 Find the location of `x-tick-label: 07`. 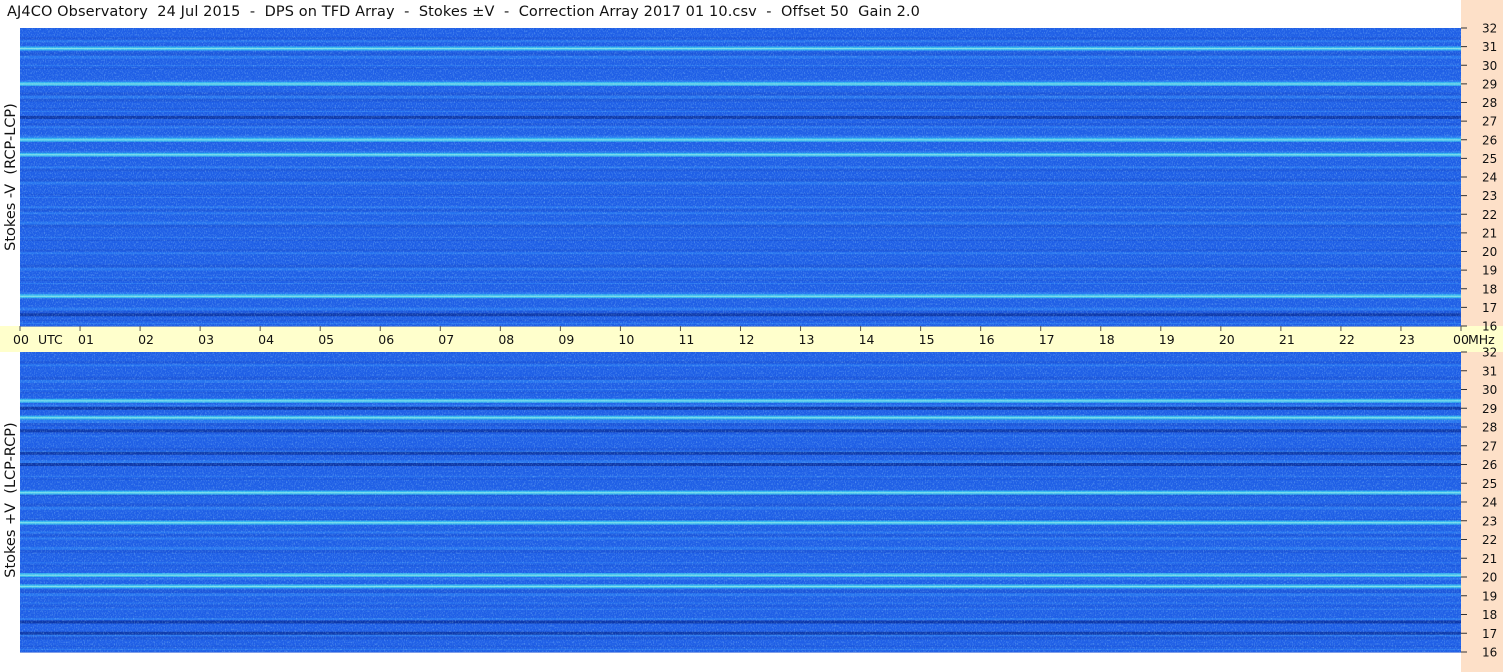

x-tick-label: 07 is located at coordinates (446, 339).